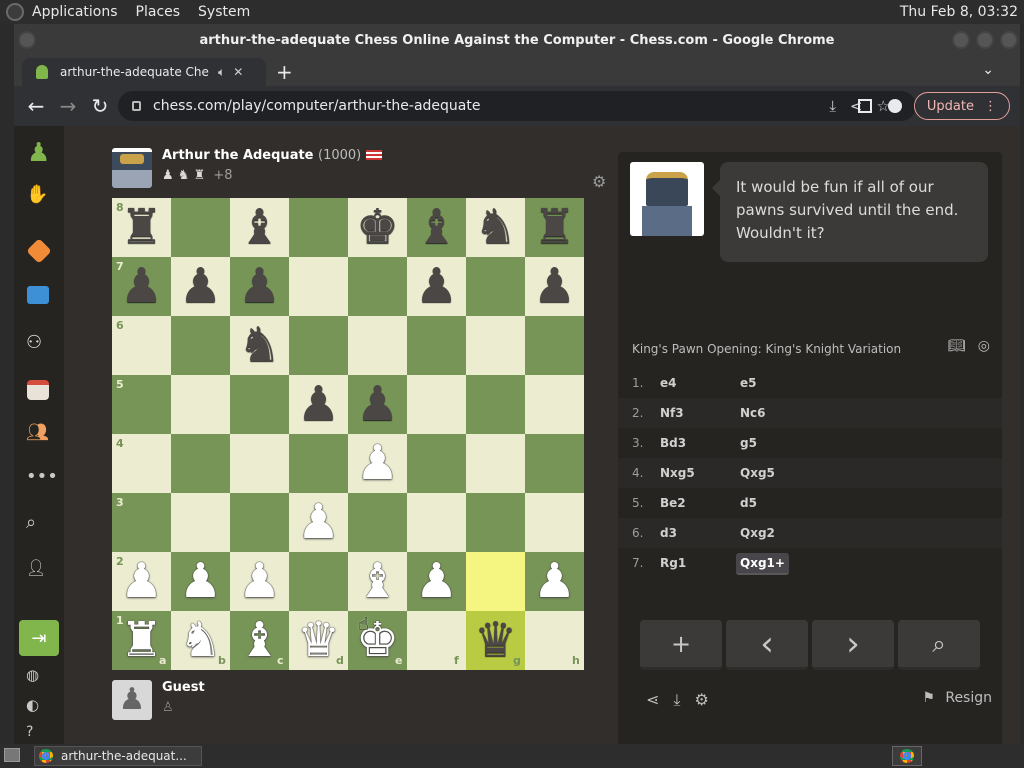  Describe the element at coordinates (259, 286) in the screenshot. I see `black-pawn-c7: ♟` at that location.